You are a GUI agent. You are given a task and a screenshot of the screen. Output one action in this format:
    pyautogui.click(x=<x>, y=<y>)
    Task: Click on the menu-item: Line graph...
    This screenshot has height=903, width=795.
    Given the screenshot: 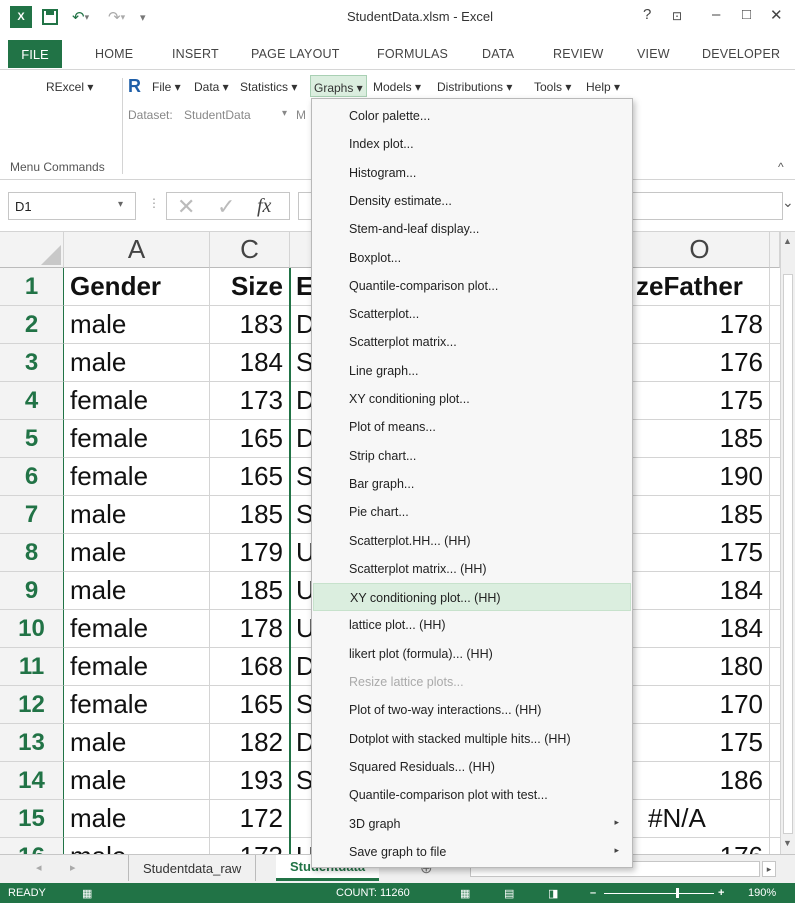 What is the action you would take?
    pyautogui.click(x=472, y=371)
    